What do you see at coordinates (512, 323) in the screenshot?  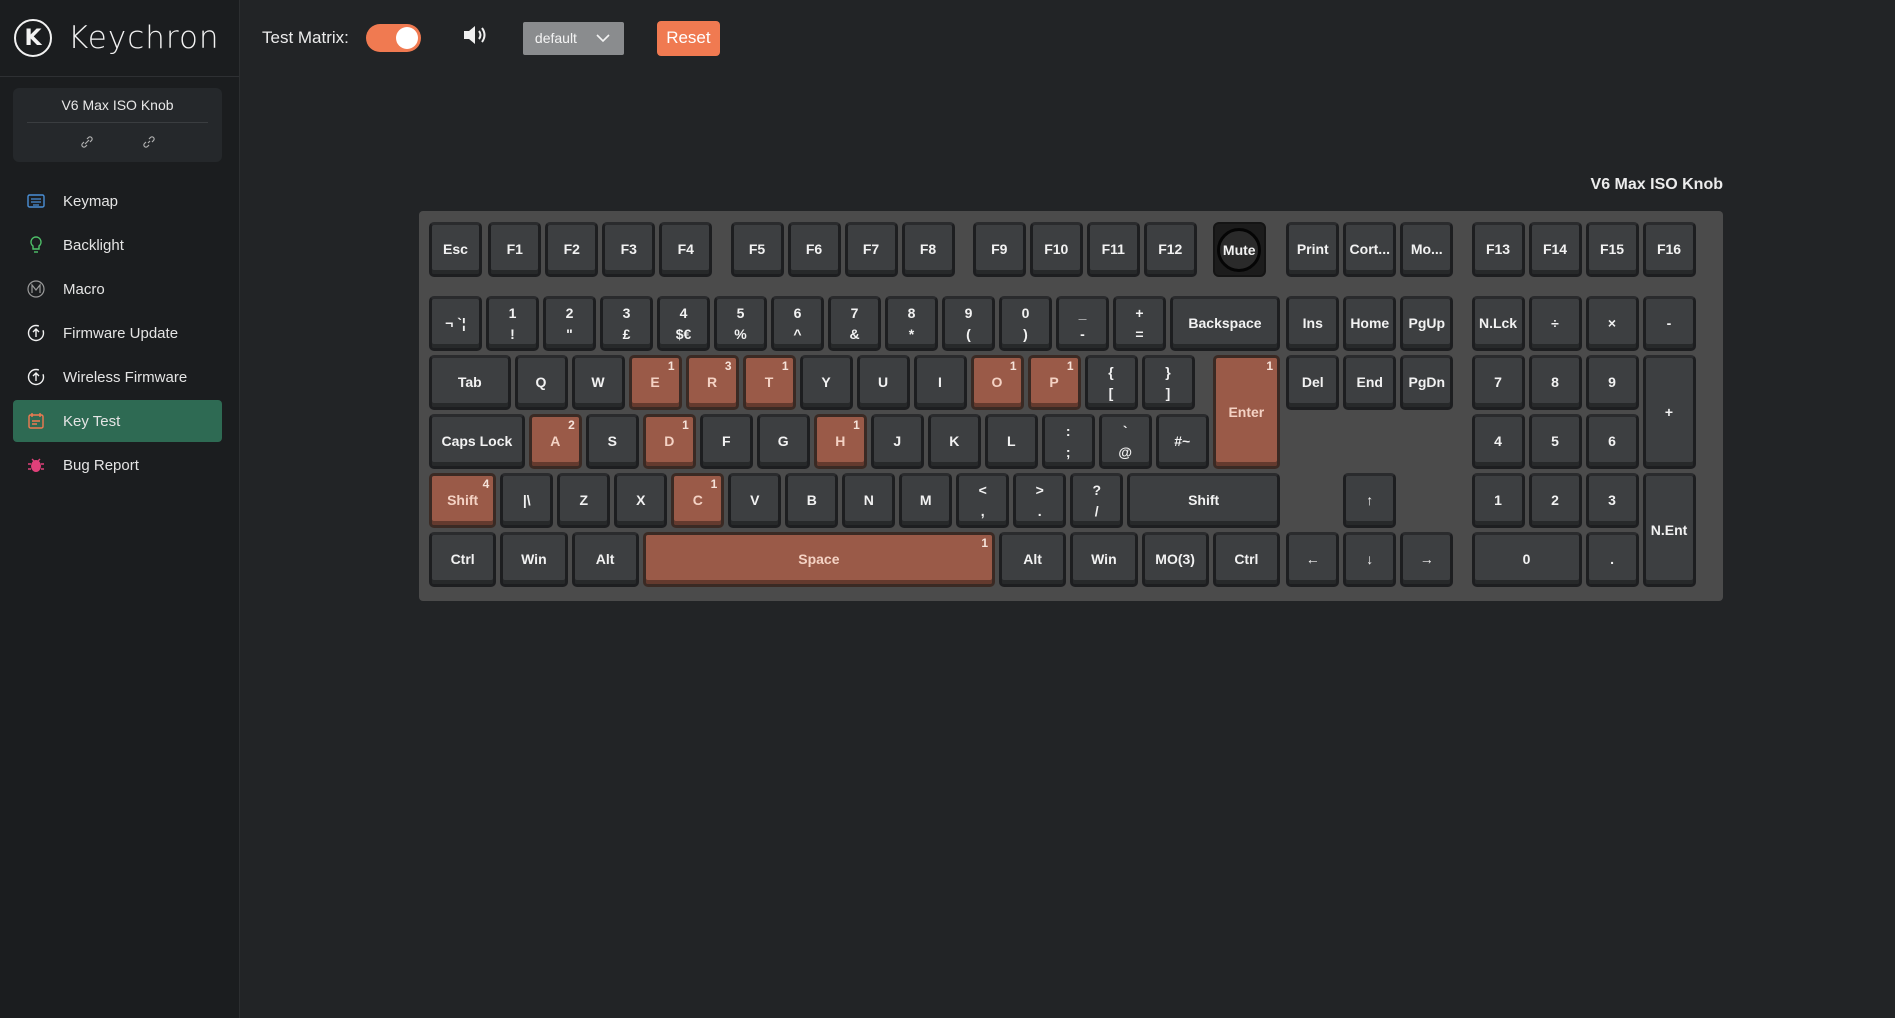 I see `key-1: 1 !` at bounding box center [512, 323].